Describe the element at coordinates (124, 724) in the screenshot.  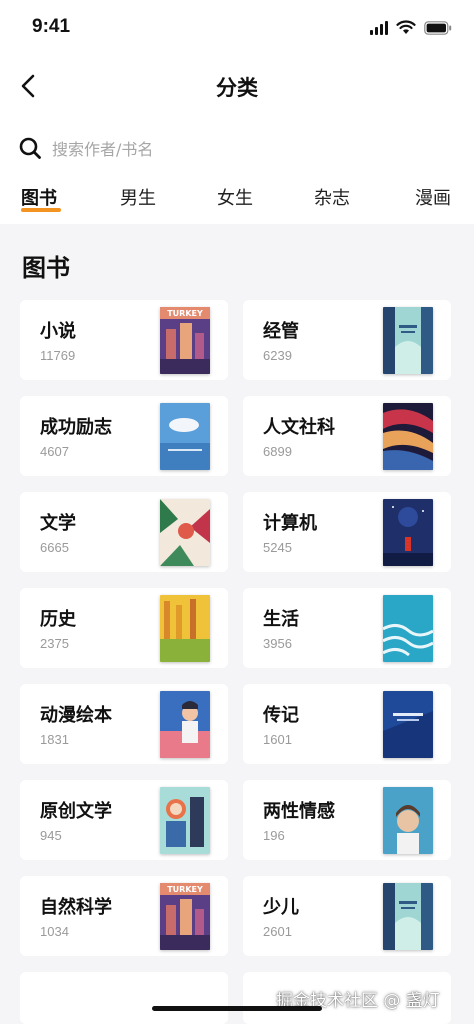
I see `category-card-picture-books: 动漫绘本 1831` at that location.